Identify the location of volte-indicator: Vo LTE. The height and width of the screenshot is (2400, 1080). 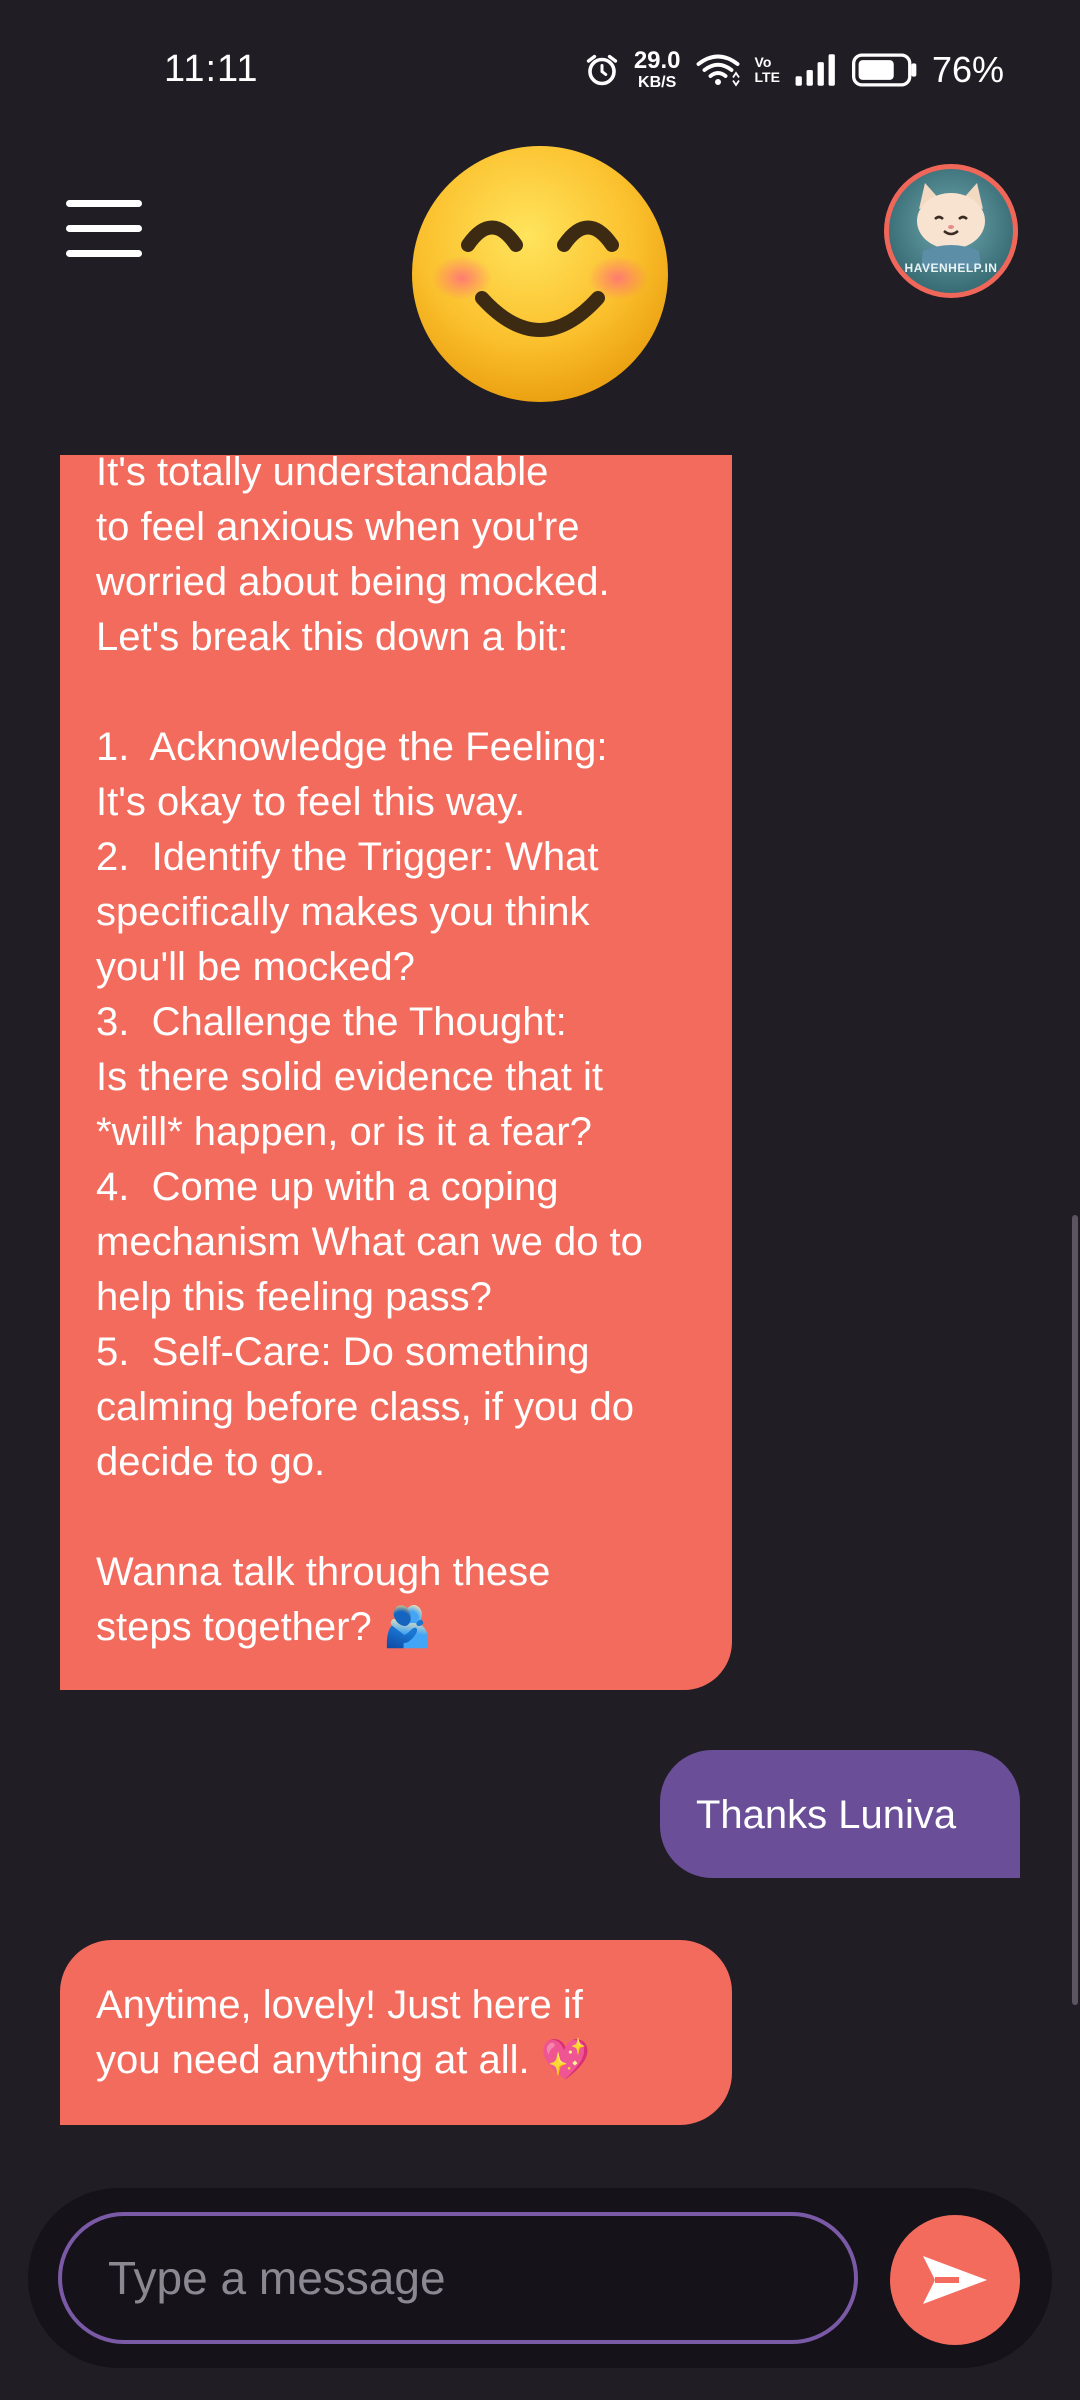
(767, 69).